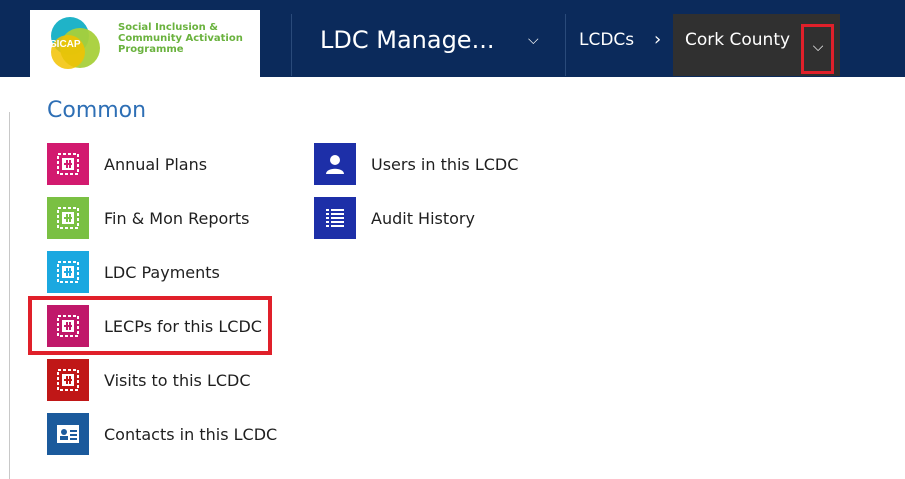 The image size is (905, 479). Describe the element at coordinates (533, 38) in the screenshot. I see `app-title-chevron-down-icon: ⌵` at that location.